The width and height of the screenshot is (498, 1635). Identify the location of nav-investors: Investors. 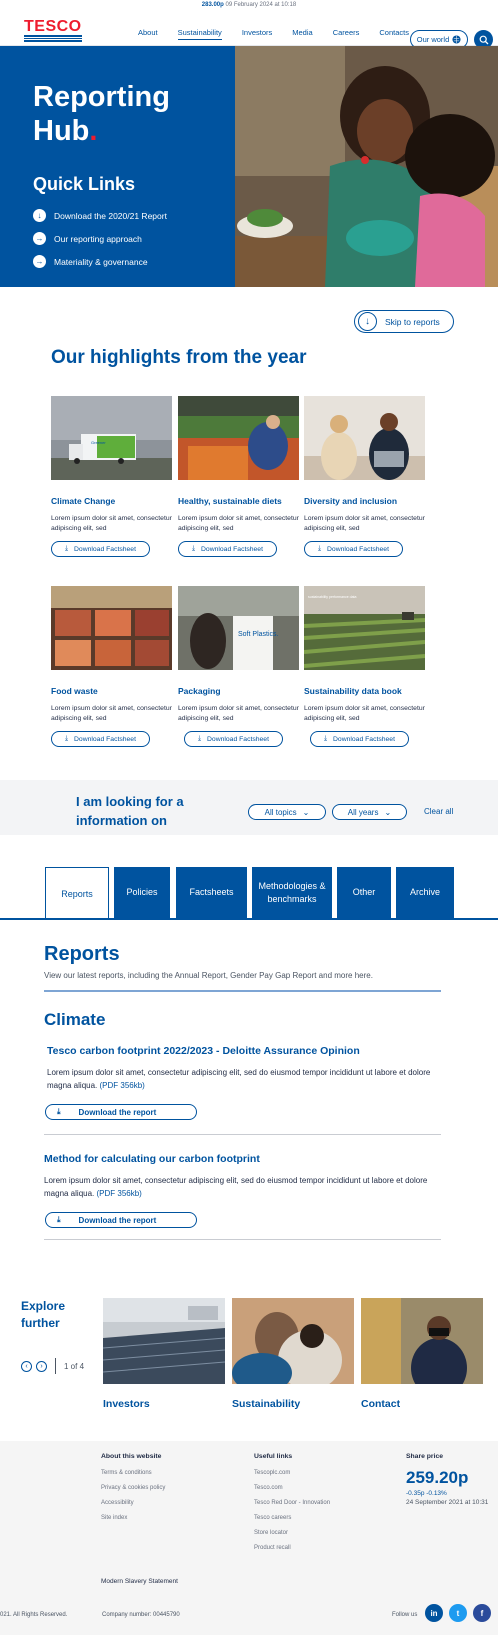
(257, 34).